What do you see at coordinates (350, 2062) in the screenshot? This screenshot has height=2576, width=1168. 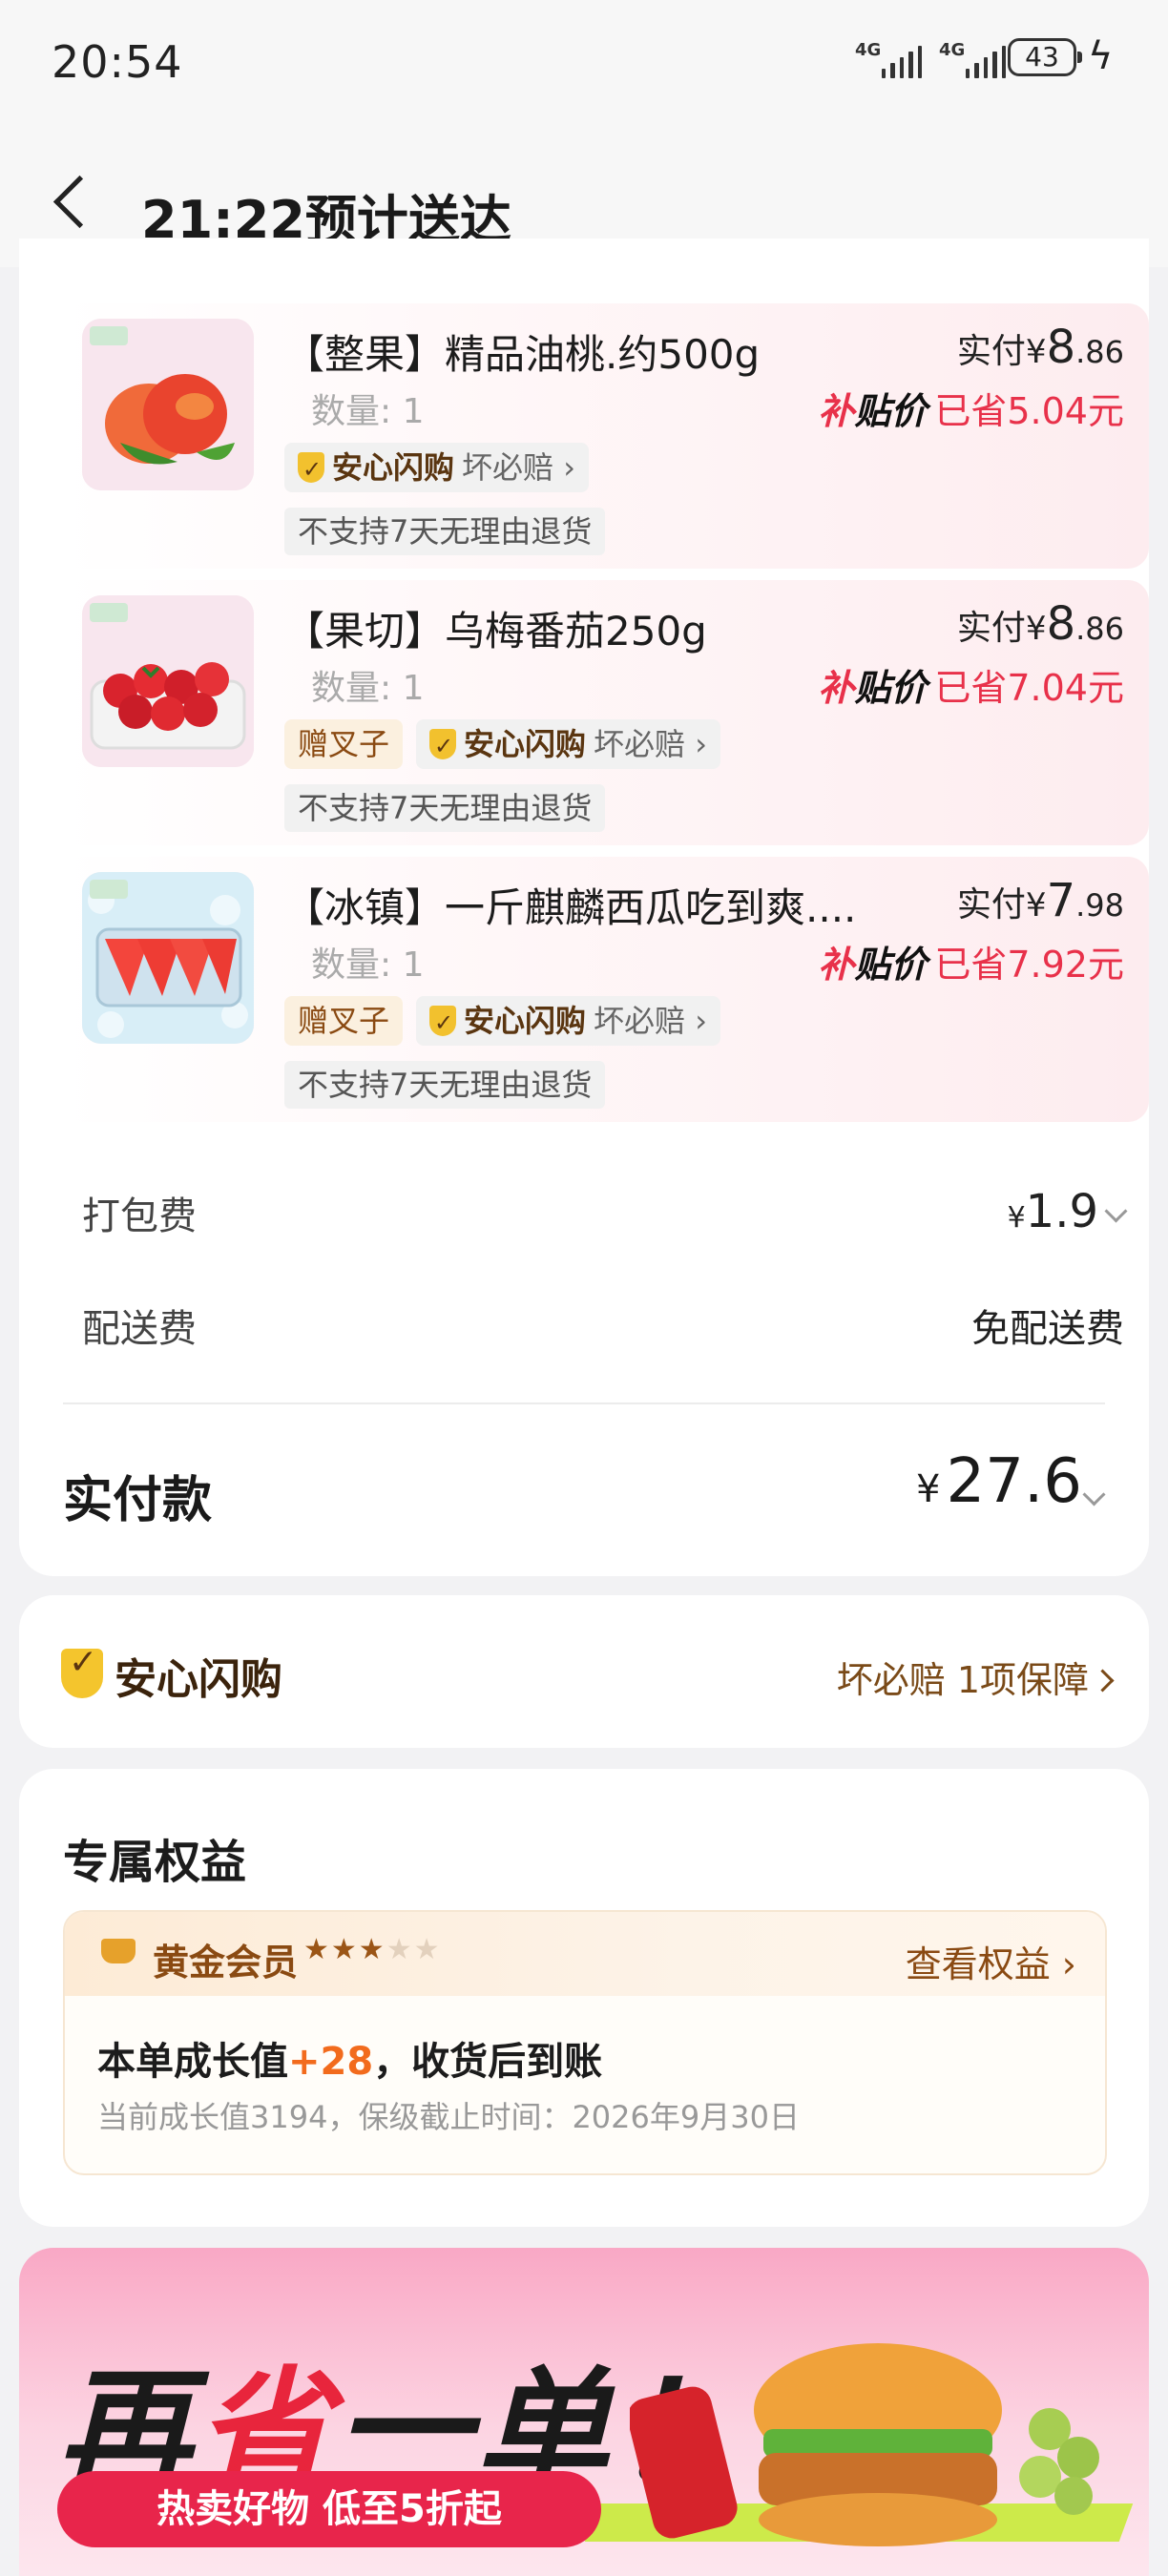 I see `growth-value: 本单成长值+28，收货后到账` at bounding box center [350, 2062].